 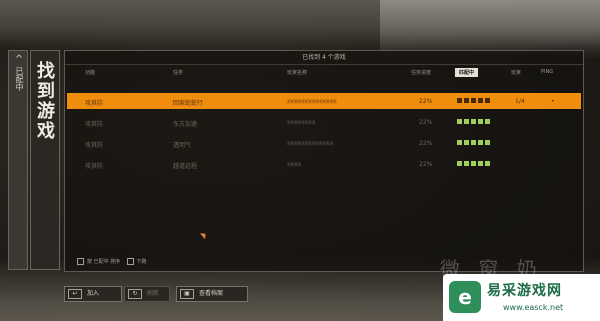 What do you see at coordinates (467, 72) in the screenshot?
I see `column-header-matching: 匹配中` at bounding box center [467, 72].